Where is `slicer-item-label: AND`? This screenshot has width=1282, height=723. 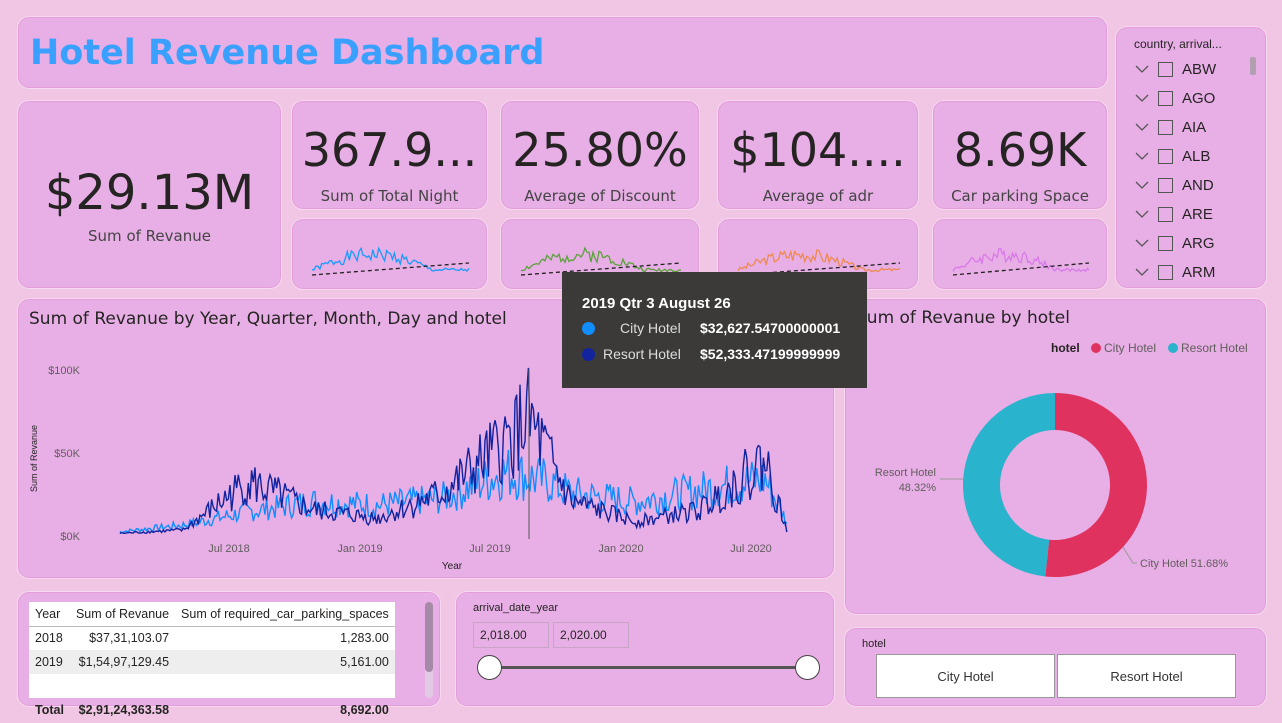
slicer-item-label: AND is located at coordinates (1198, 185).